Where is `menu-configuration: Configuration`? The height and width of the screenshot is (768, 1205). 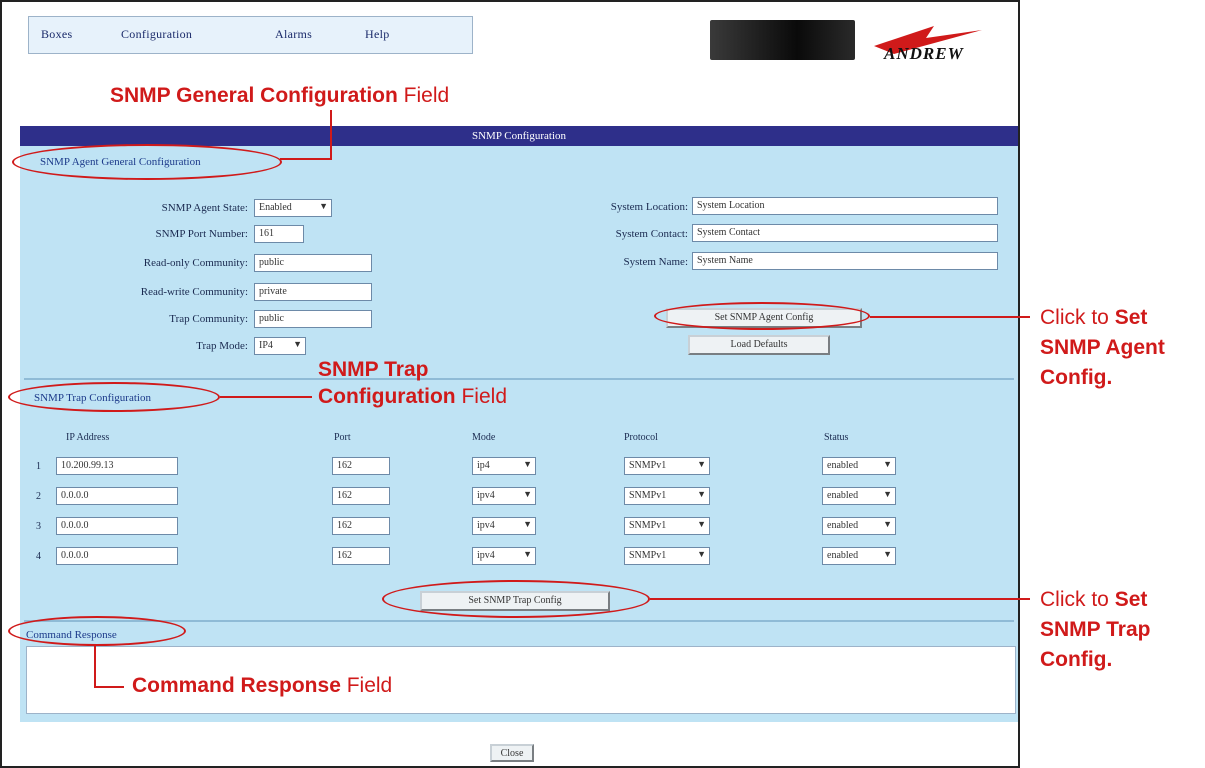 menu-configuration: Configuration is located at coordinates (156, 34).